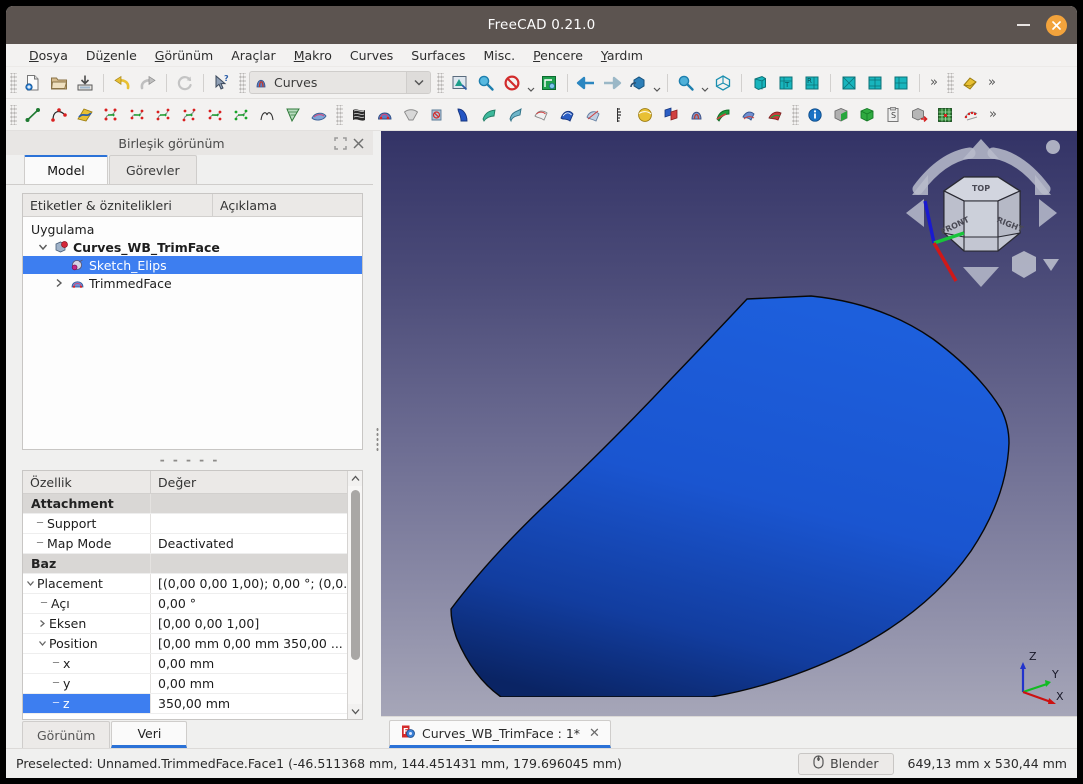 This screenshot has height=784, width=1083. I want to click on property-row-support: ─ Support, so click(185, 524).